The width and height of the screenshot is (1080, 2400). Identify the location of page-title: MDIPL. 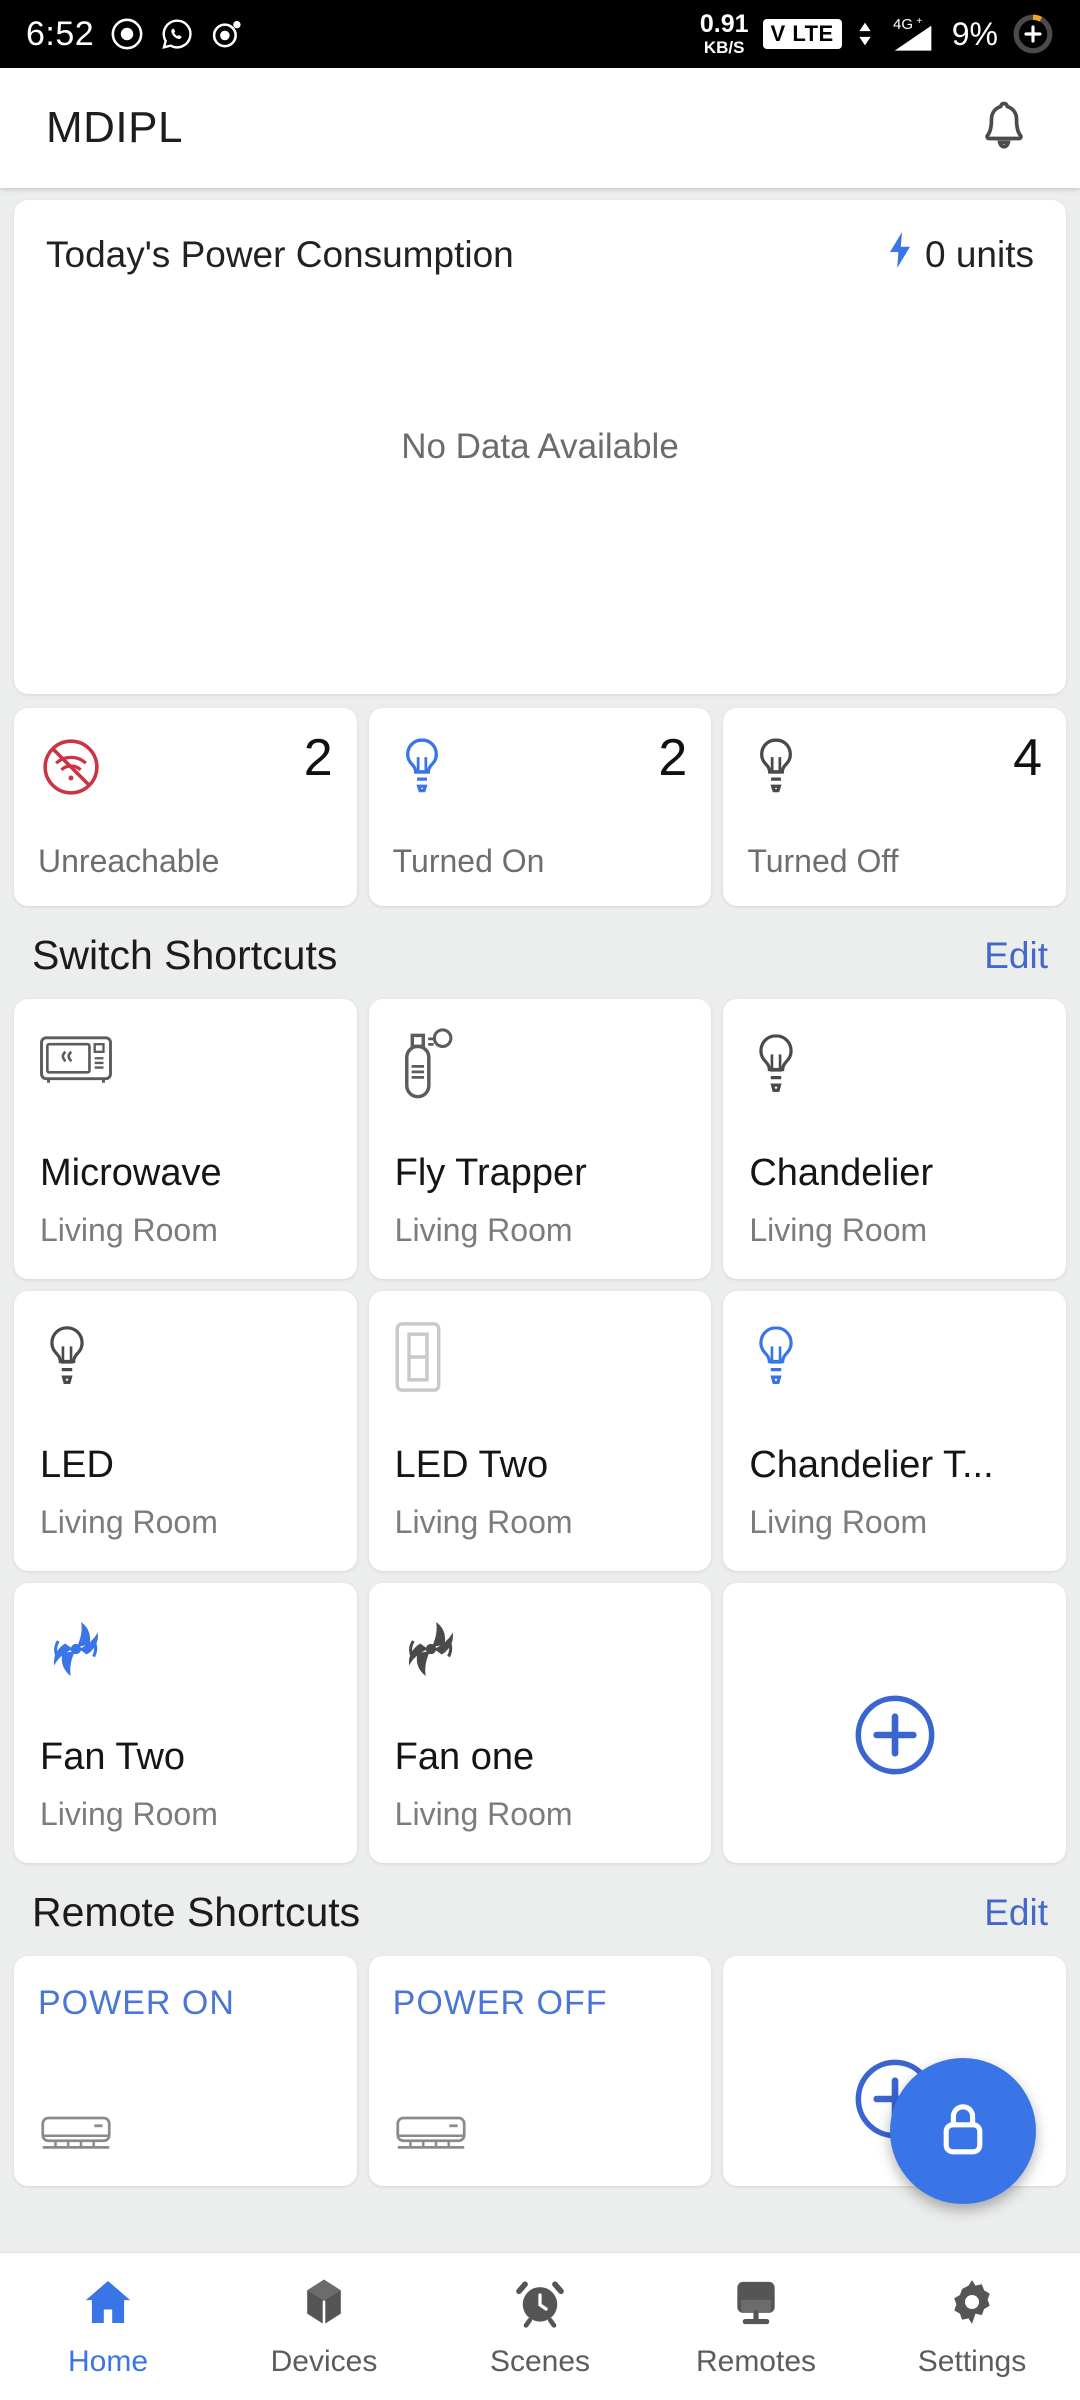
(114, 127).